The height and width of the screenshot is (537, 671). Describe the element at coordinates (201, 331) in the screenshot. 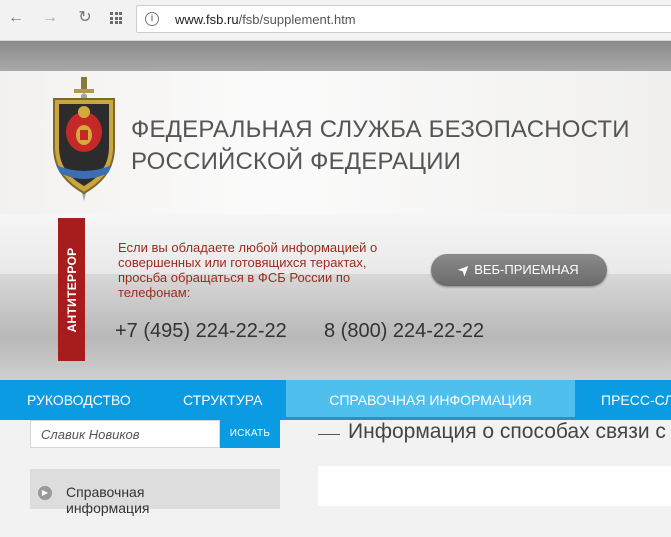

I see `phone-moscow: +7 (495) 224-22-22` at that location.